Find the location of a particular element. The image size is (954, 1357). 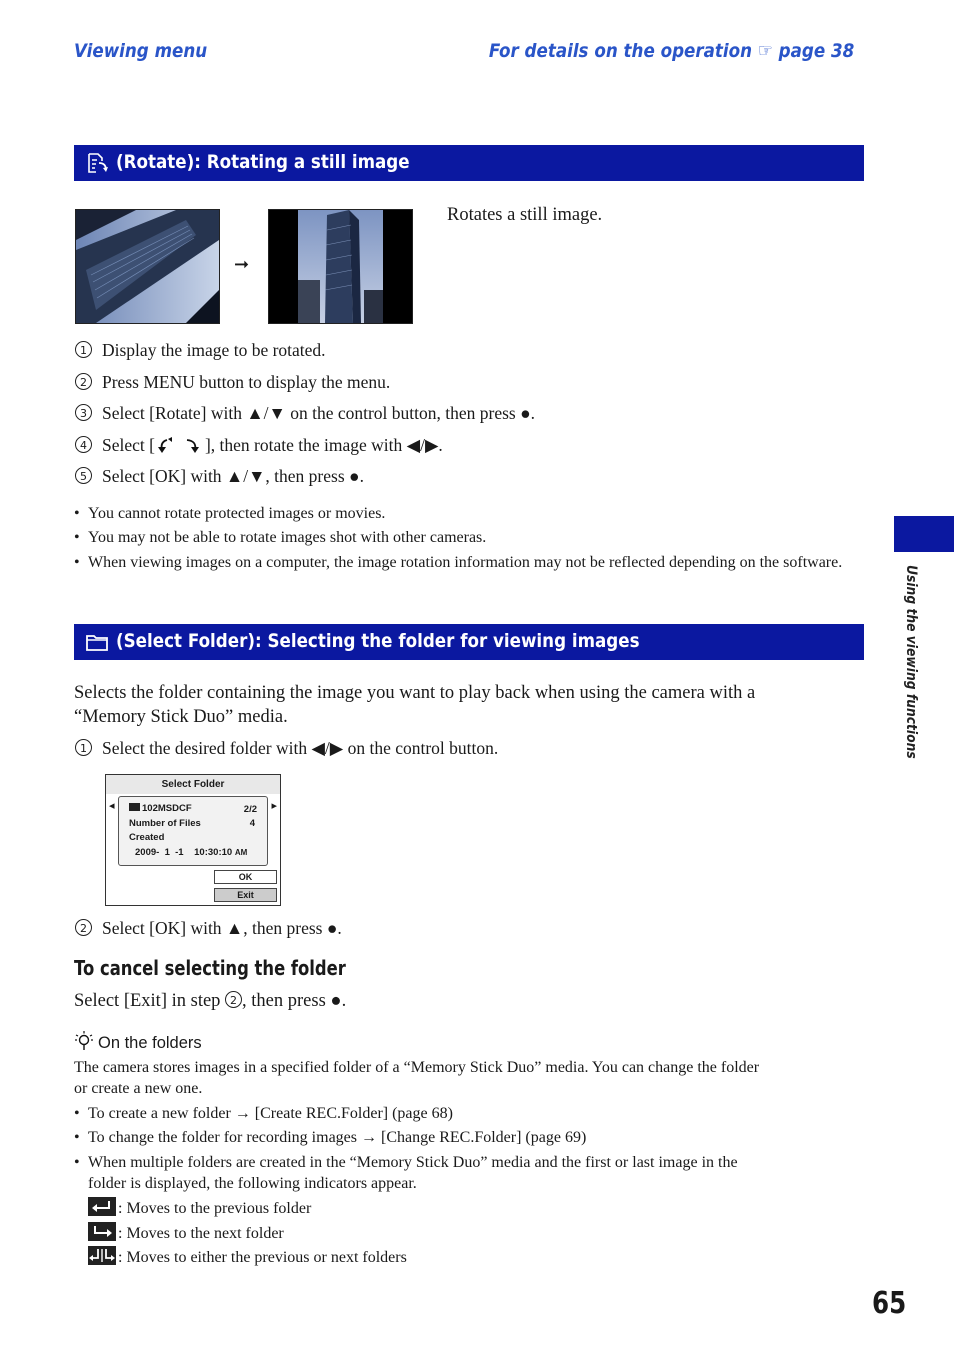

tip-heading-row: On the folders is located at coordinates (138, 1043).